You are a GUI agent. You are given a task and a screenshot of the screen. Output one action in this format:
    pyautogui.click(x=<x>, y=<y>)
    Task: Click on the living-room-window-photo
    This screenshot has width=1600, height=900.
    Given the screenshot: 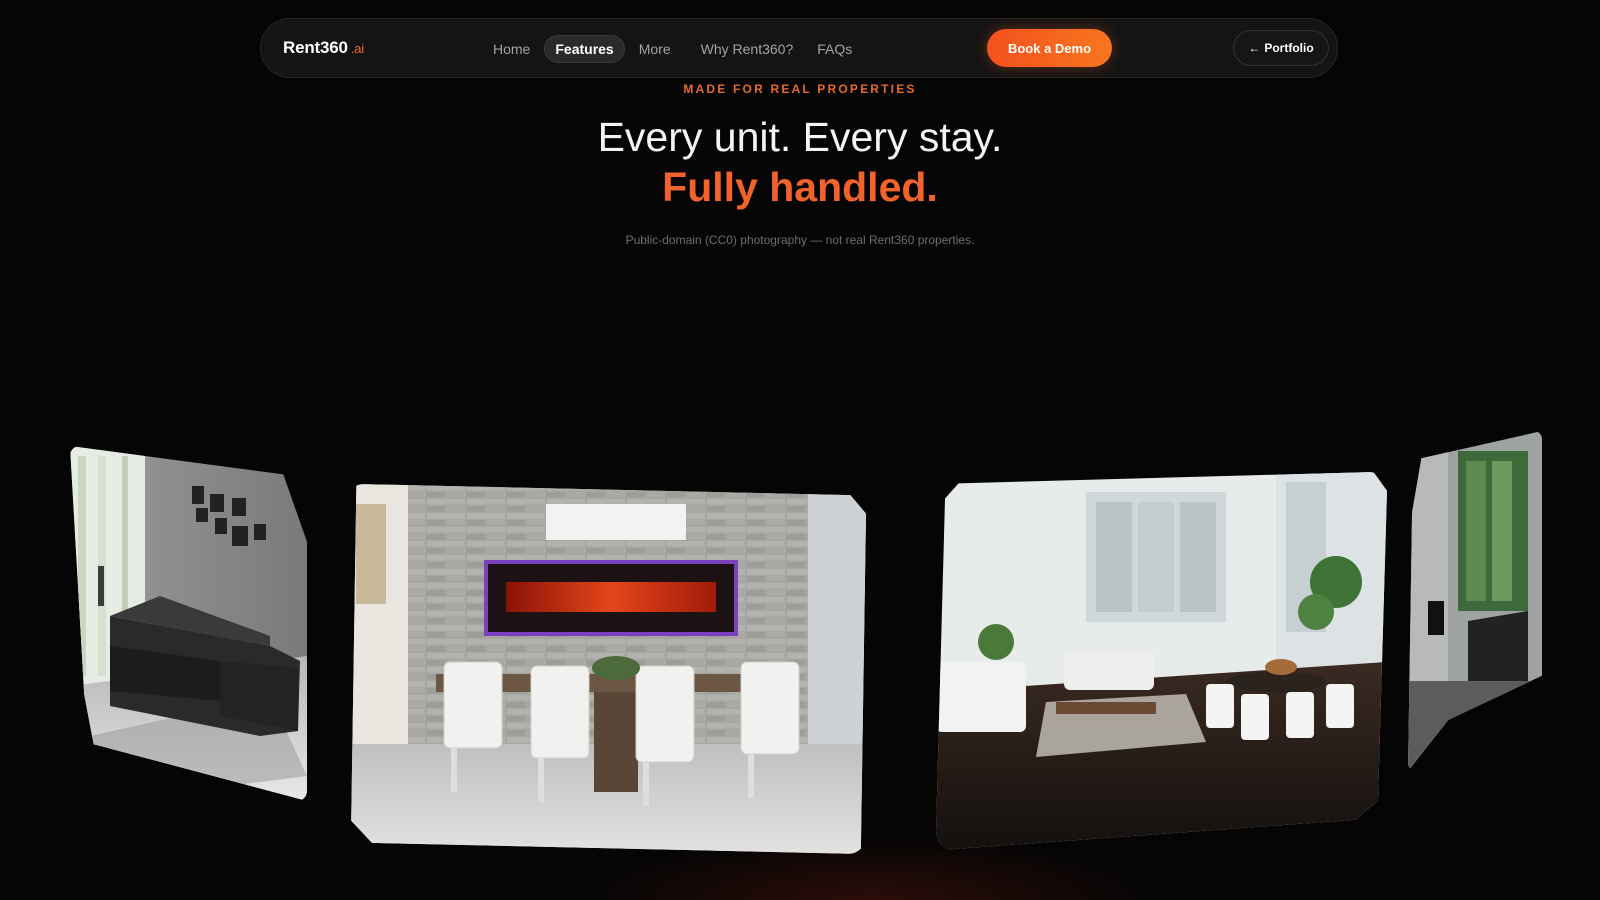 What is the action you would take?
    pyautogui.click(x=1475, y=601)
    